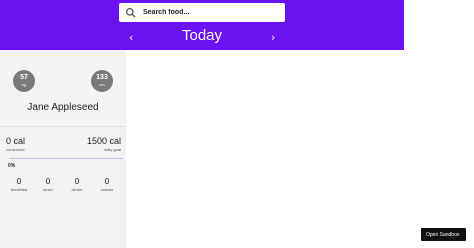  Describe the element at coordinates (103, 141) in the screenshot. I see `daily-goal-value: 1500 cal` at that location.